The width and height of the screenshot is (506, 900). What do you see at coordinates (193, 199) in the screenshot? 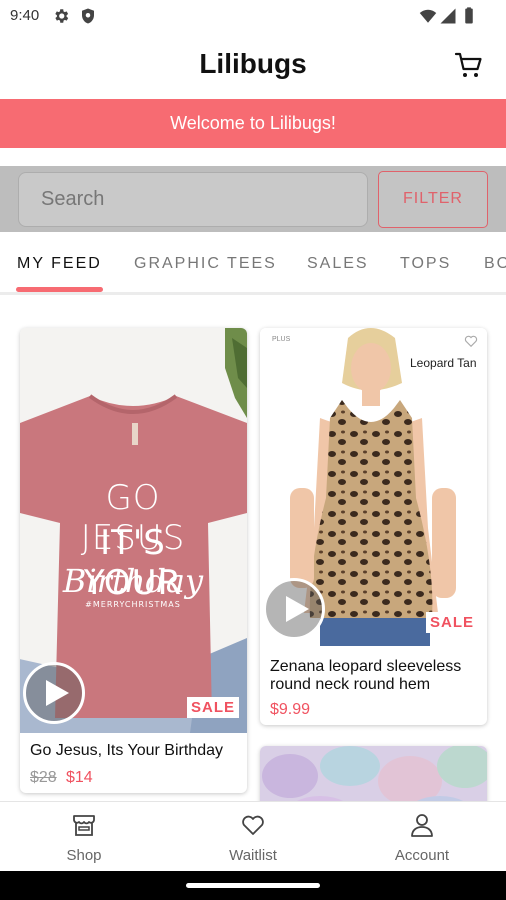
I see `search-input: Search` at bounding box center [193, 199].